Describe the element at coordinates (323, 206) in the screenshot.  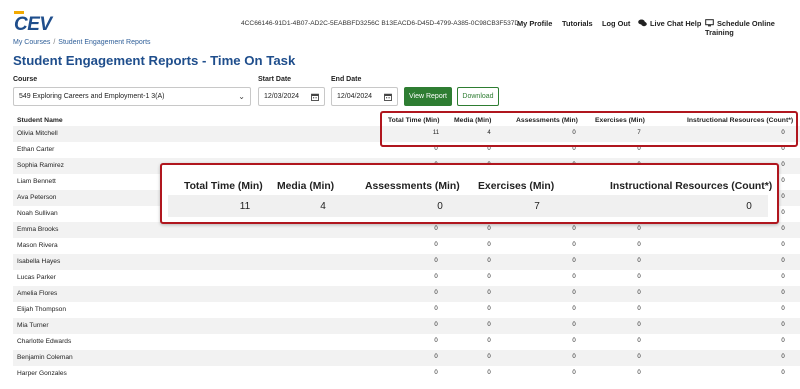
I see `zoom-media-value: 4` at that location.